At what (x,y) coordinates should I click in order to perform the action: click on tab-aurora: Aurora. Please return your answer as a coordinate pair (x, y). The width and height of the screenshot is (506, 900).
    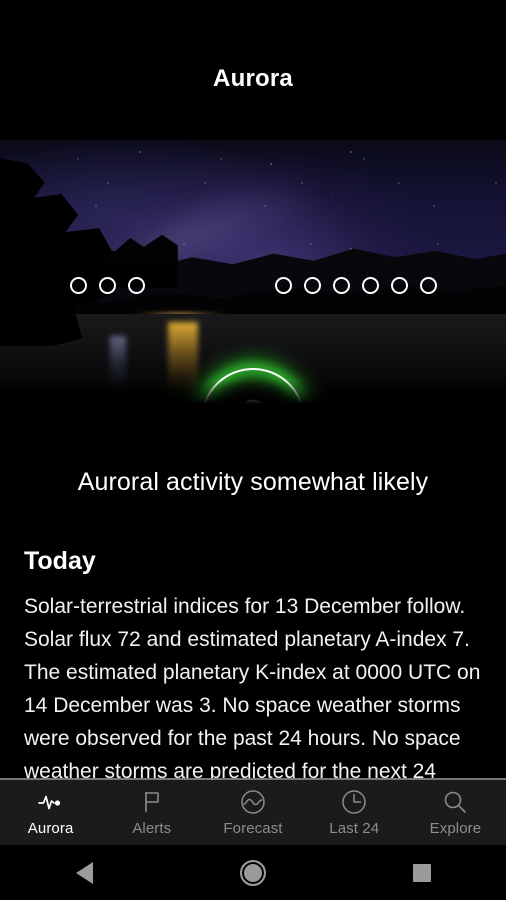
    Looking at the image, I should click on (50, 812).